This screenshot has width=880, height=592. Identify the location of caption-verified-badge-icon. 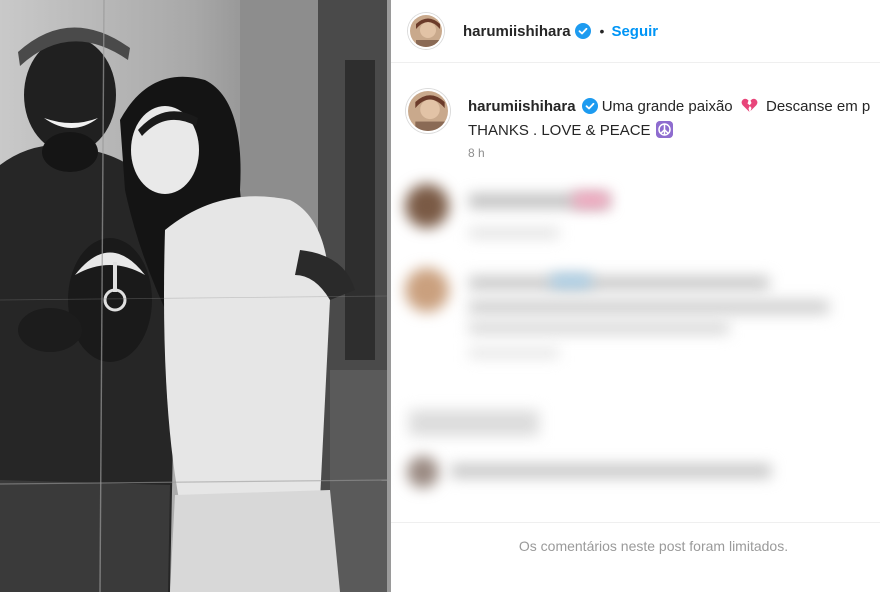
(589, 106).